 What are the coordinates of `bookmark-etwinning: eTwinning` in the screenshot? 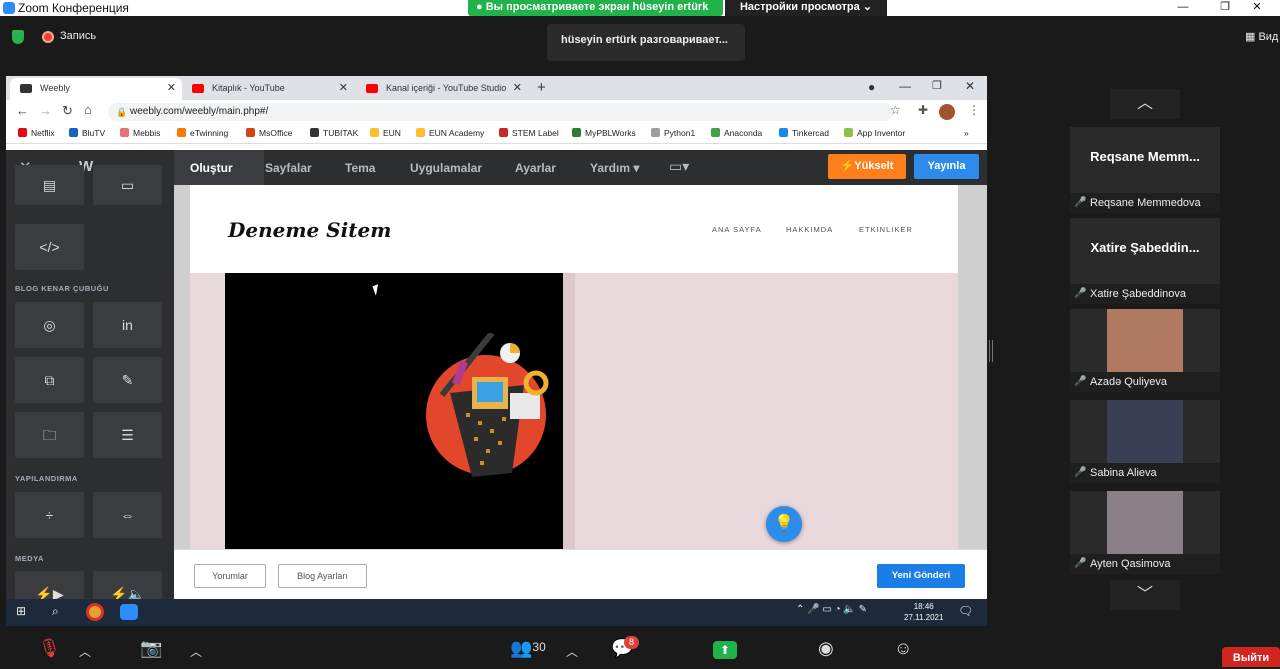 It's located at (202, 133).